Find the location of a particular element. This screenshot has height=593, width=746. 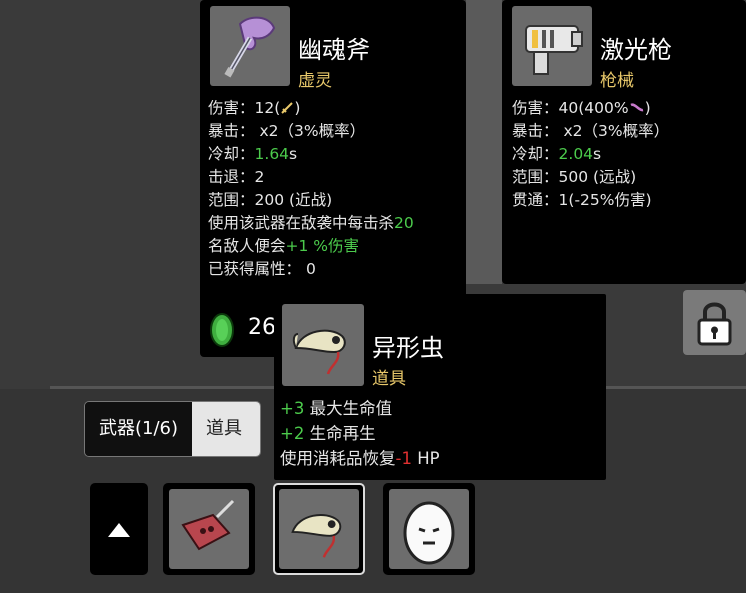

weapon-category: 虚灵 is located at coordinates (315, 81).